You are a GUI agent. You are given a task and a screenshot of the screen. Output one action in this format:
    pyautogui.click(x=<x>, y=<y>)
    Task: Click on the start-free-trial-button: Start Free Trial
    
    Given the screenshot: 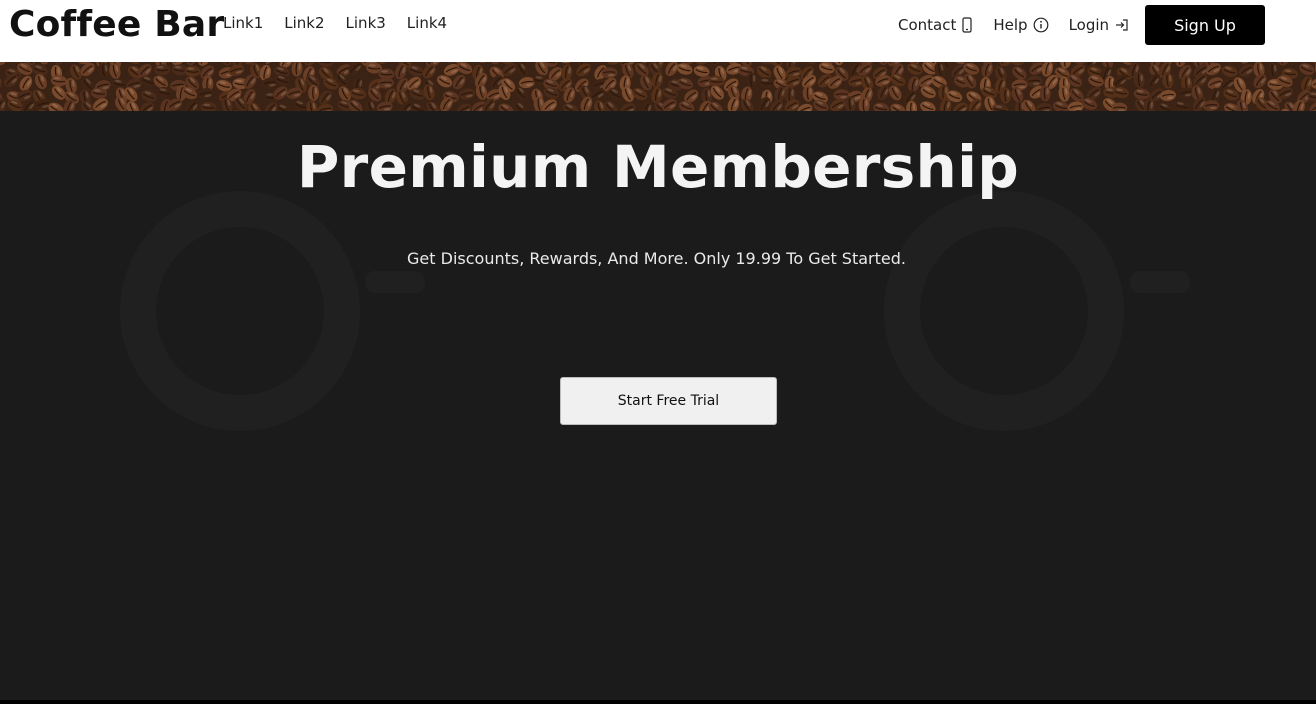 What is the action you would take?
    pyautogui.click(x=668, y=401)
    